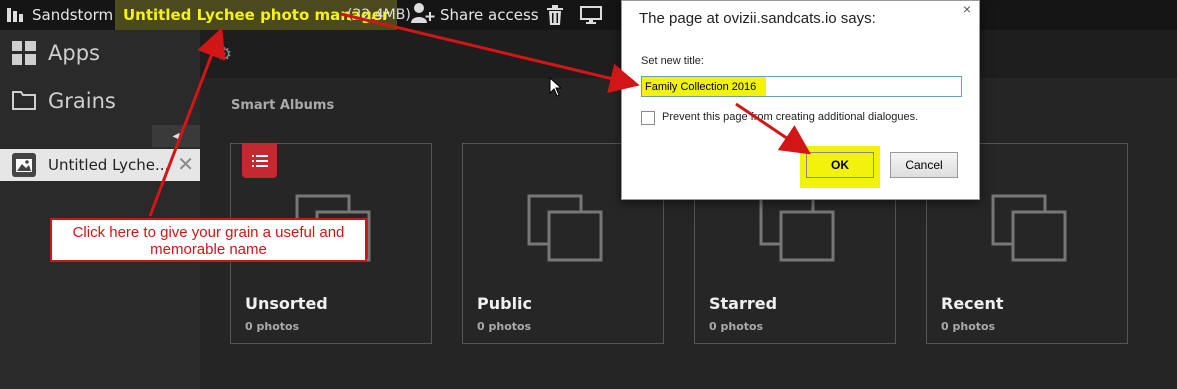 The height and width of the screenshot is (389, 1177). Describe the element at coordinates (773, 128) in the screenshot. I see `arrow-to-ok` at that location.